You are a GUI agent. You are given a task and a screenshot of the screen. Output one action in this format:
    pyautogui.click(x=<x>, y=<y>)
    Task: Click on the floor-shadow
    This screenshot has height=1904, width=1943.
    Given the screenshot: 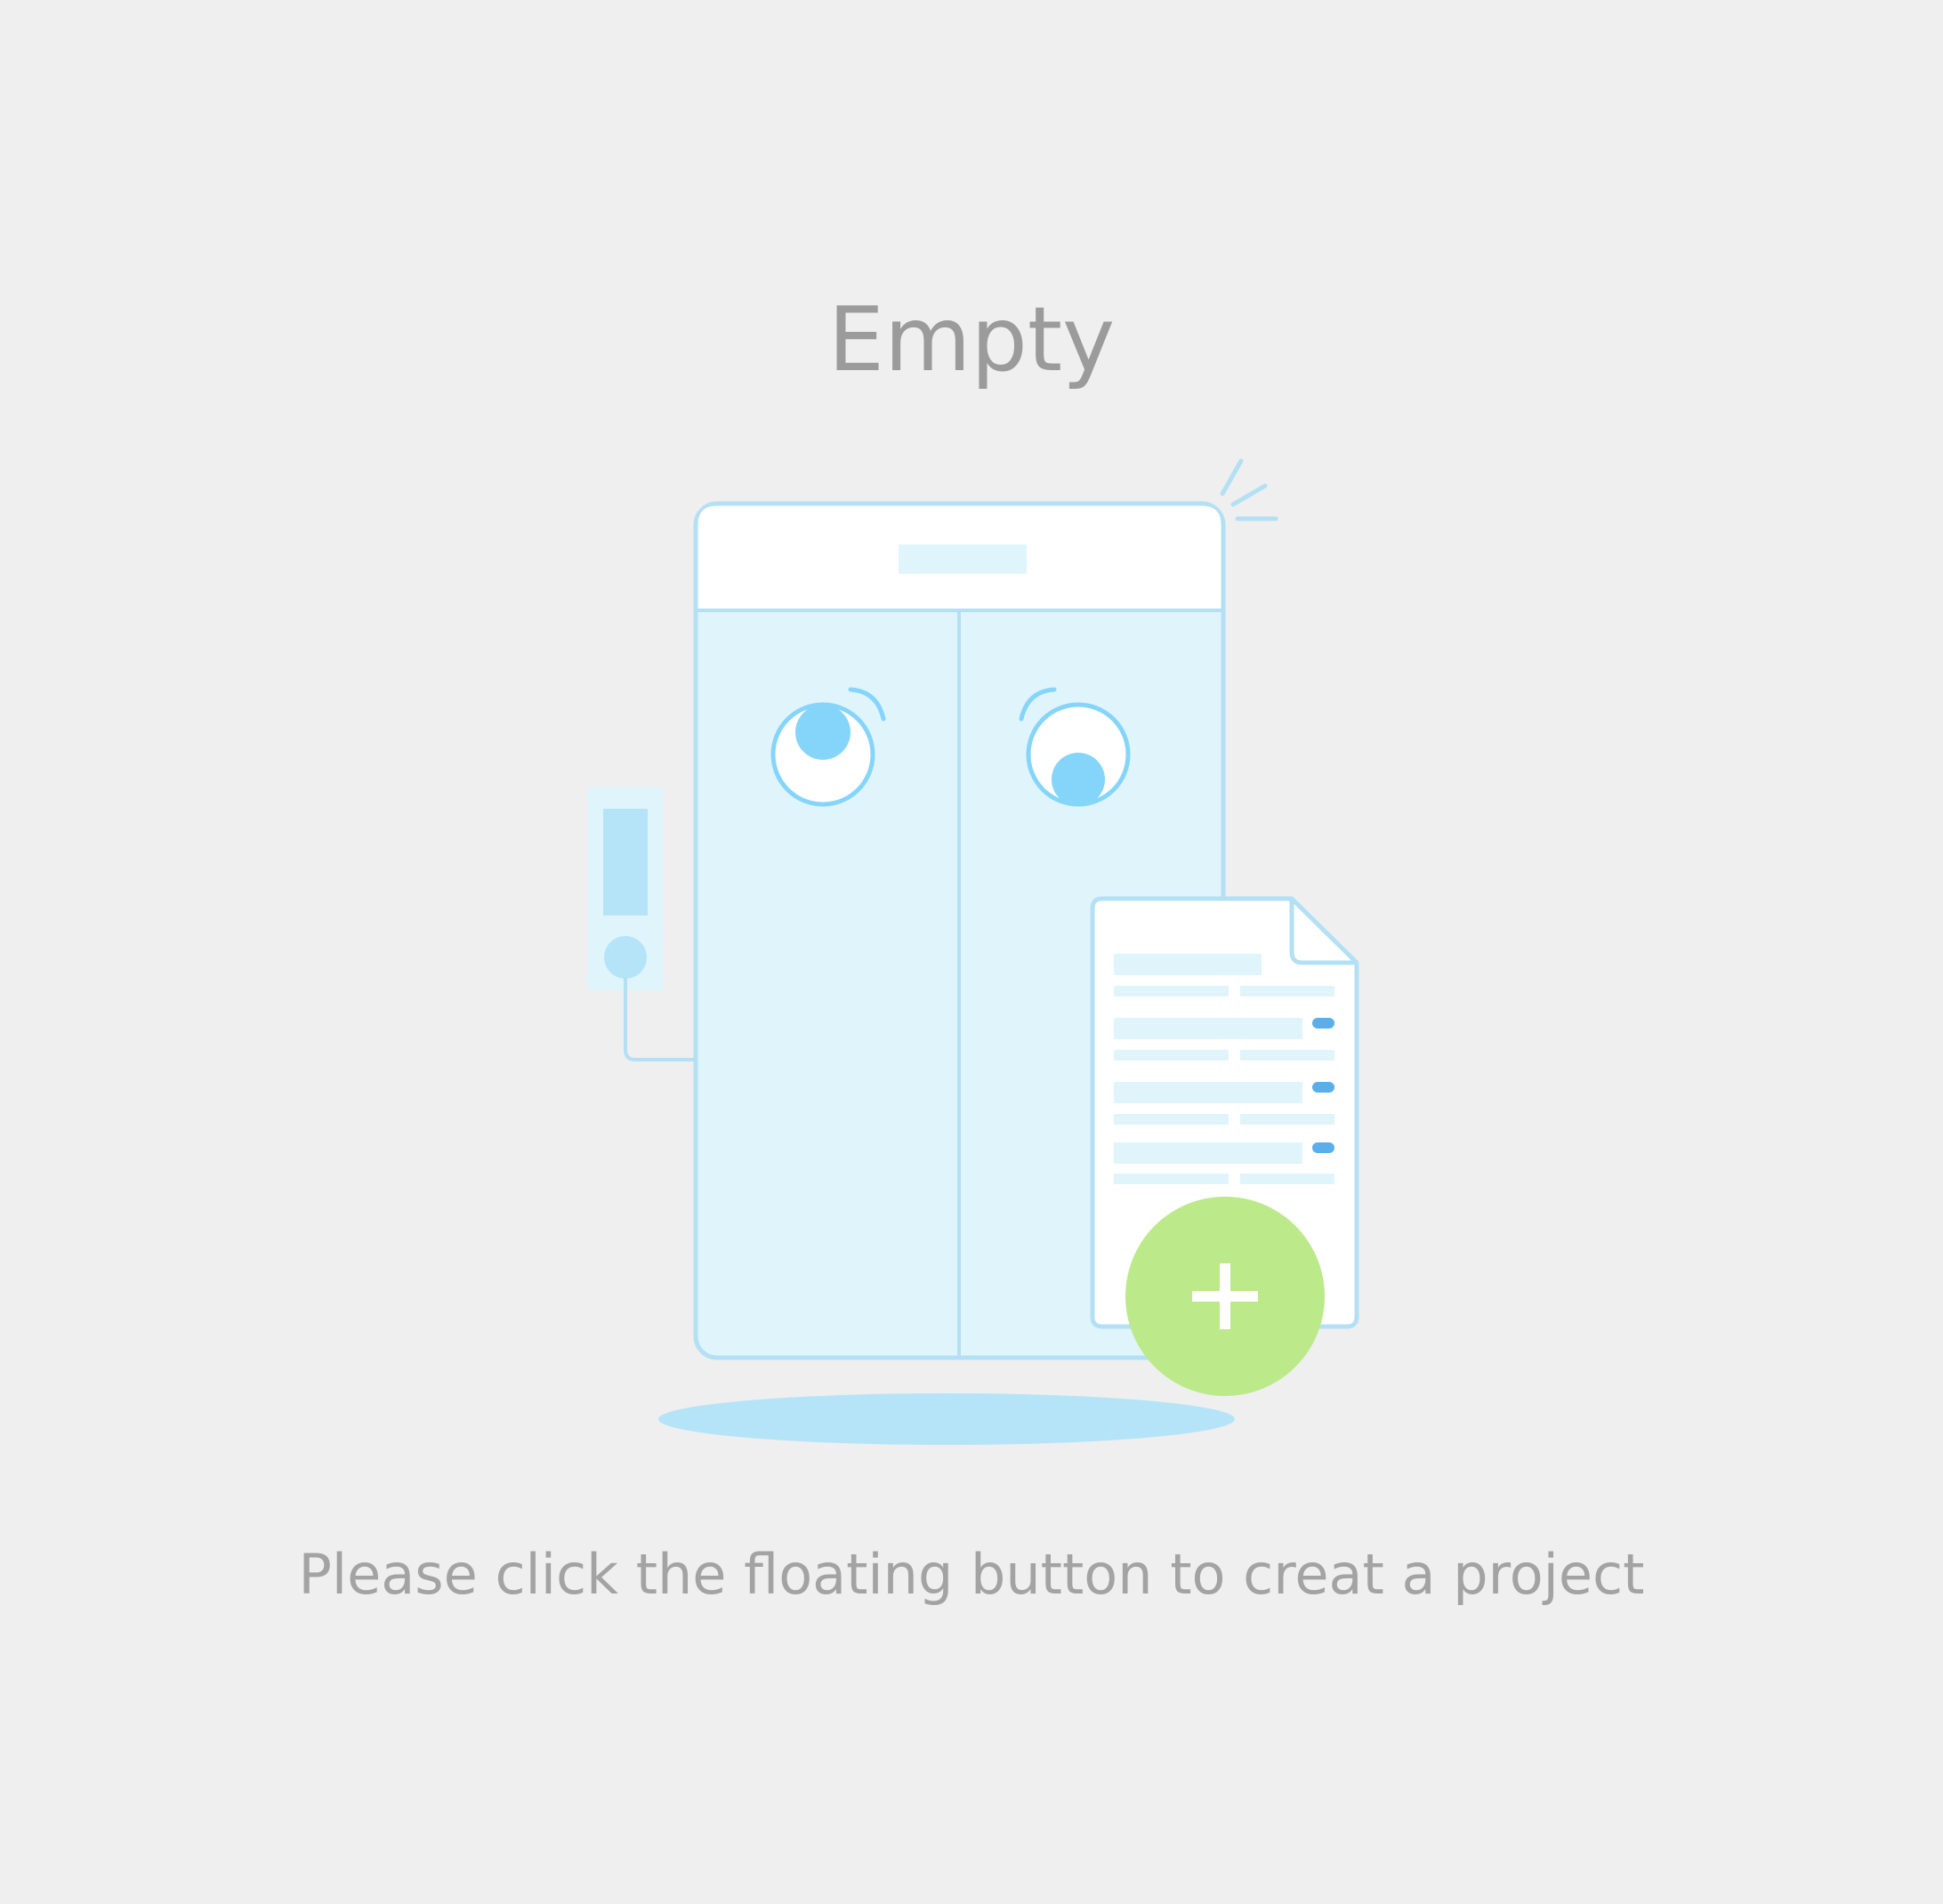 What is the action you would take?
    pyautogui.click(x=947, y=1419)
    